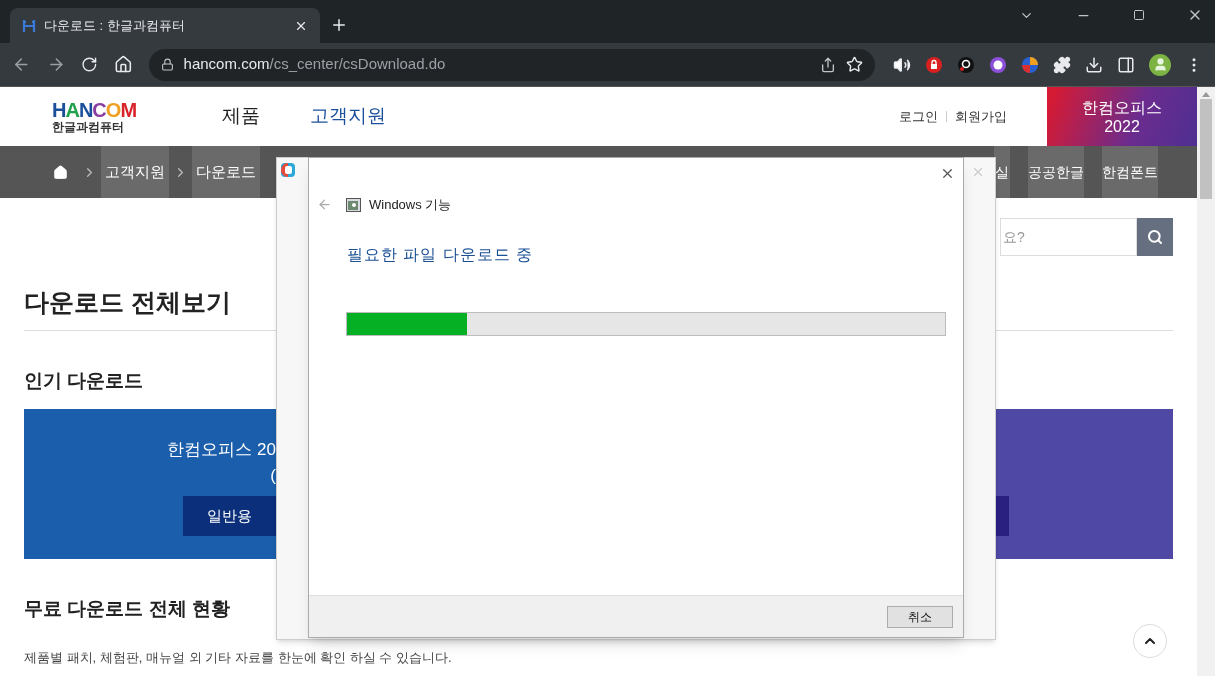  I want to click on lock-icon, so click(167, 64).